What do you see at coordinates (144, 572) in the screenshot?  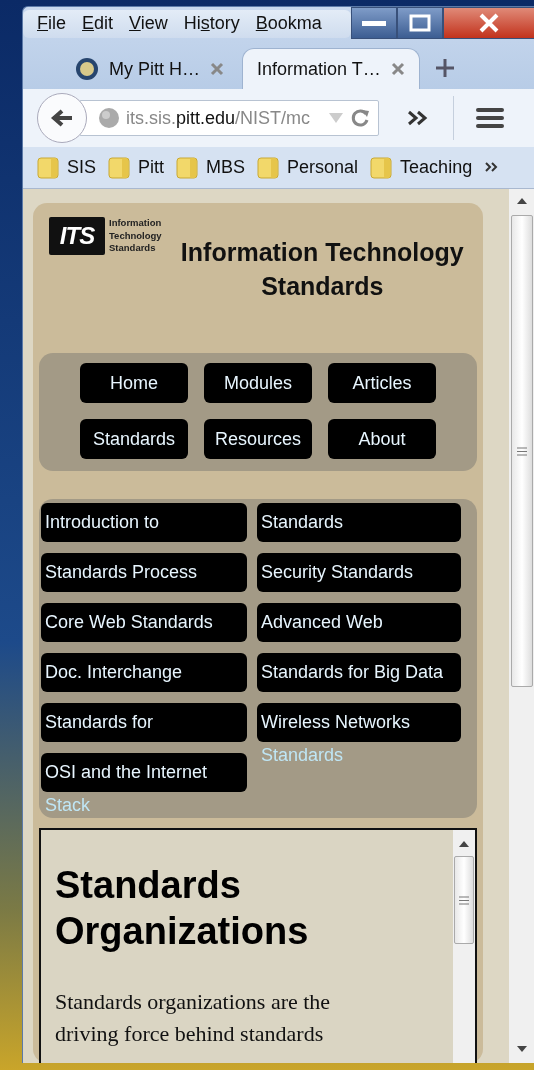 I see `module-button: Standards Process` at bounding box center [144, 572].